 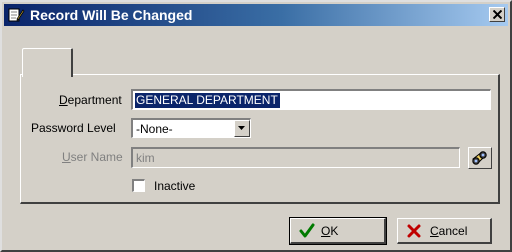 What do you see at coordinates (92, 157) in the screenshot?
I see `user-name-label: User Name` at bounding box center [92, 157].